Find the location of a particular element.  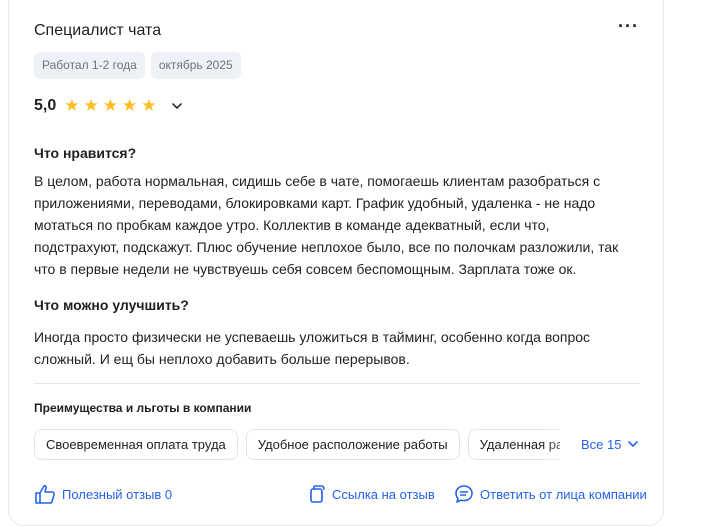

more-options-icon: ··· is located at coordinates (628, 26).